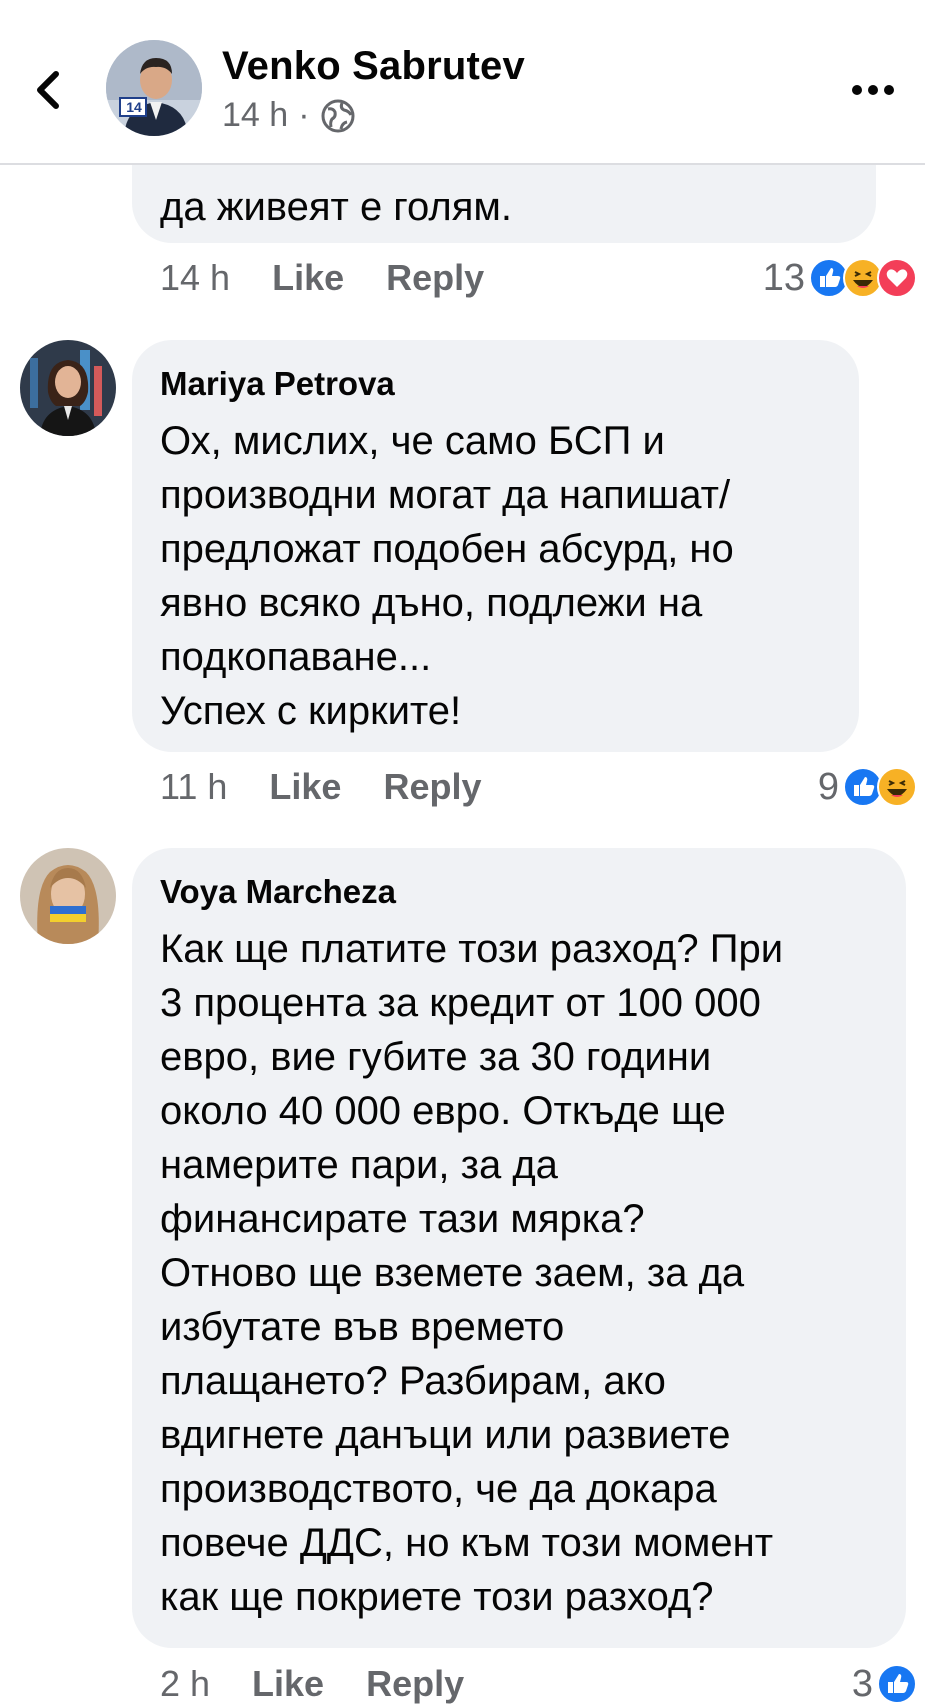  I want to click on author-name: Venko Sabrutev, so click(373, 66).